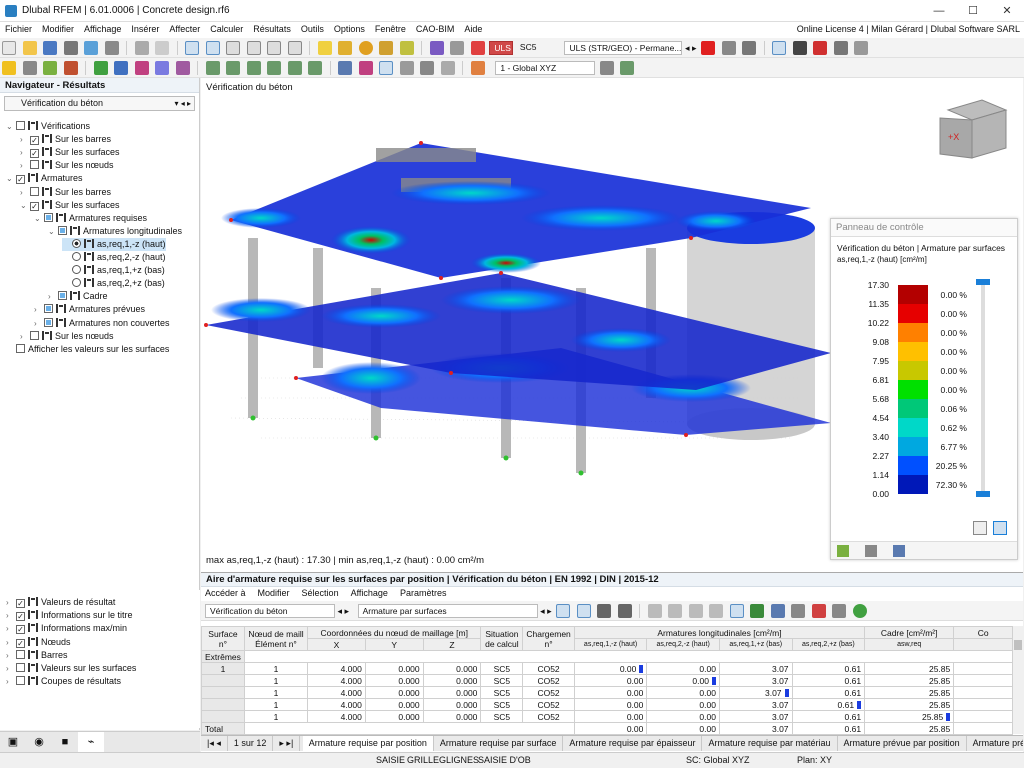 The image size is (1024, 768). Describe the element at coordinates (983, 282) in the screenshot. I see `slider-handle-top` at that location.